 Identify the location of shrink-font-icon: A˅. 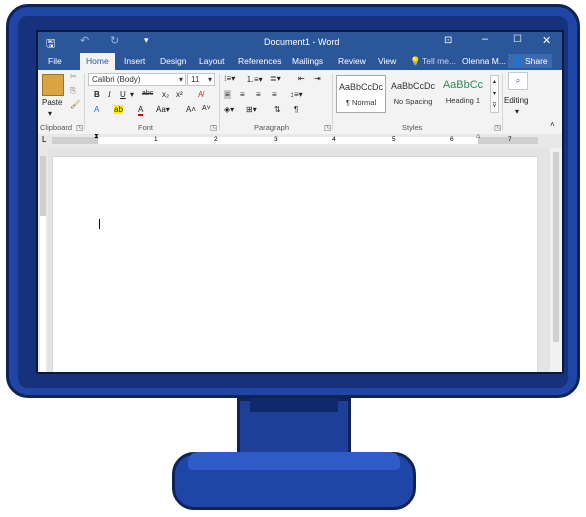
(206, 108).